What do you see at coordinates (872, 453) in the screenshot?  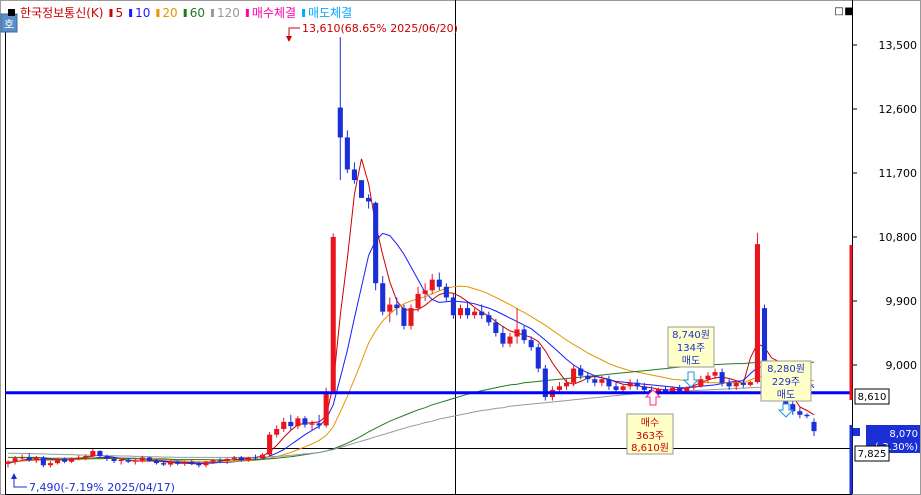 I see `crosshair-price-tag: 7,825` at bounding box center [872, 453].